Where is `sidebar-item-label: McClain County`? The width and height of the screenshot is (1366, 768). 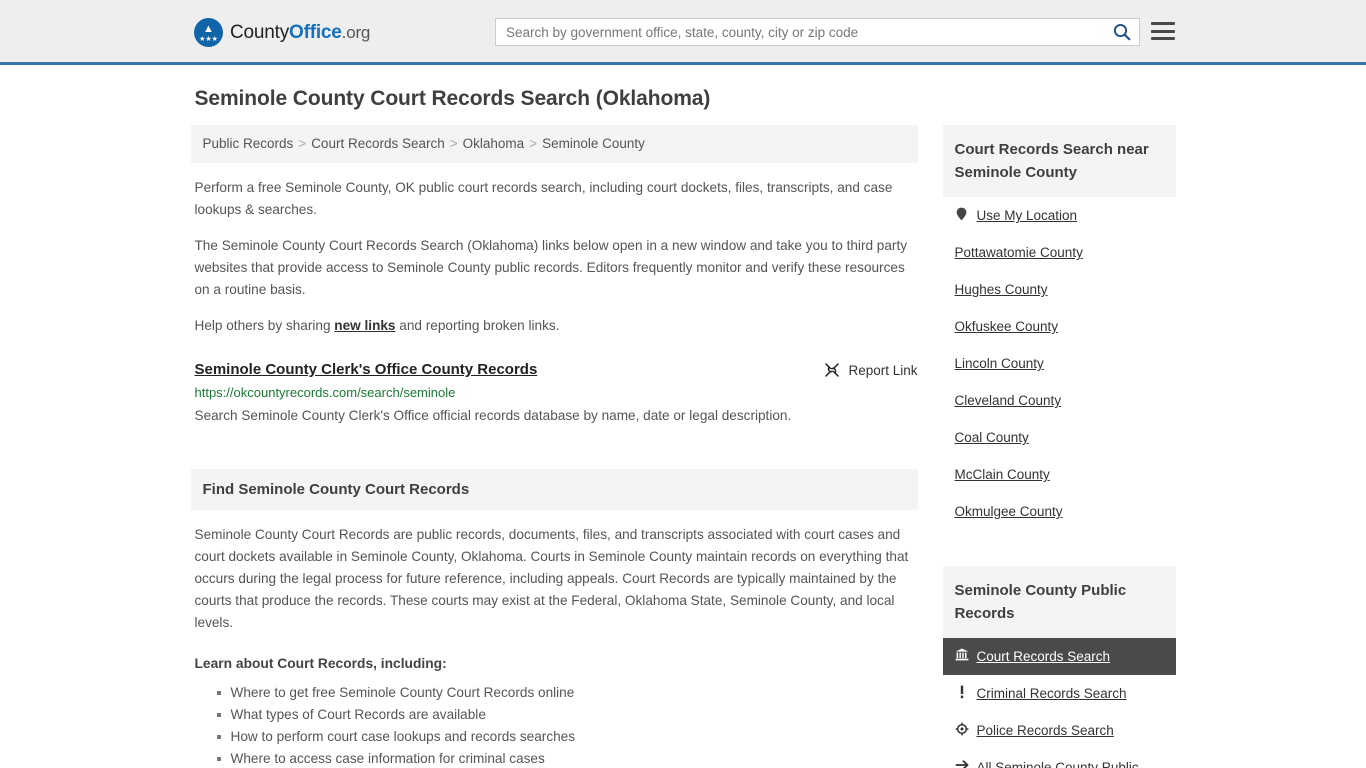 sidebar-item-label: McClain County is located at coordinates (1002, 474).